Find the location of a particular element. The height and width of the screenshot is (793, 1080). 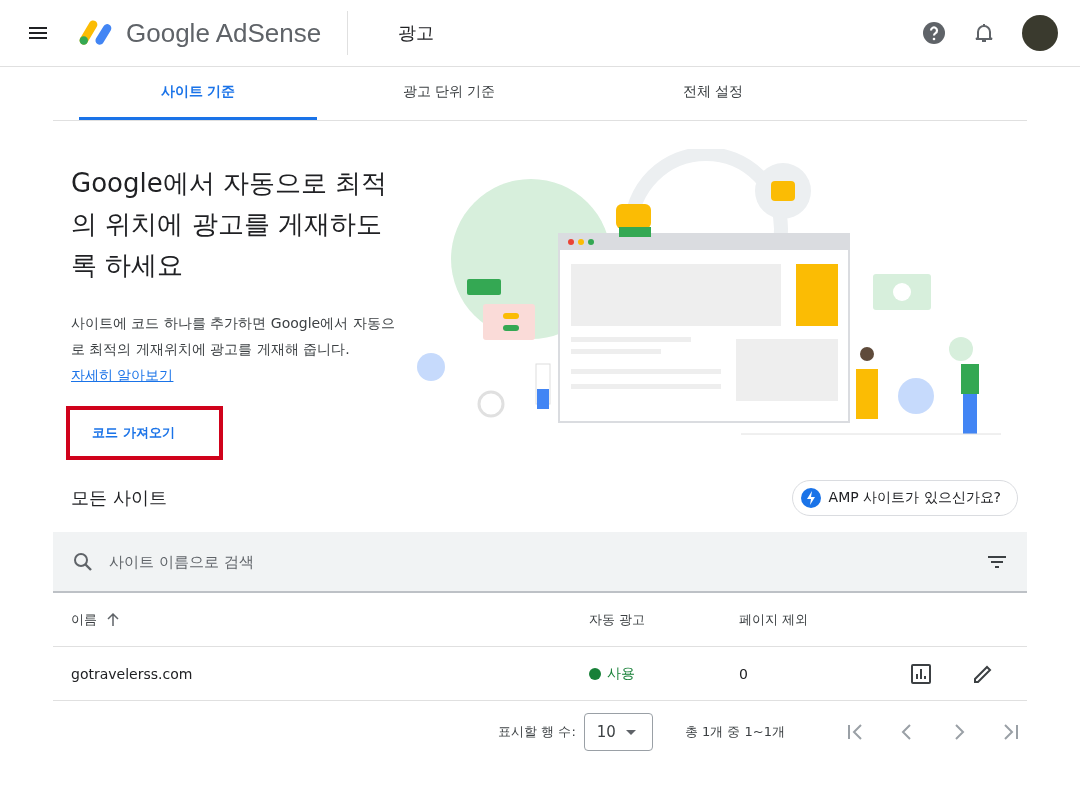

column-header: 페이지 제외 is located at coordinates (774, 619).